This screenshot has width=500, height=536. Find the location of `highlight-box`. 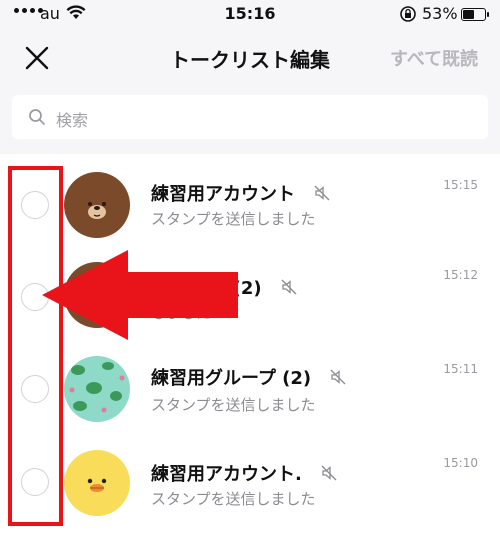

highlight-box is located at coordinates (35, 346).